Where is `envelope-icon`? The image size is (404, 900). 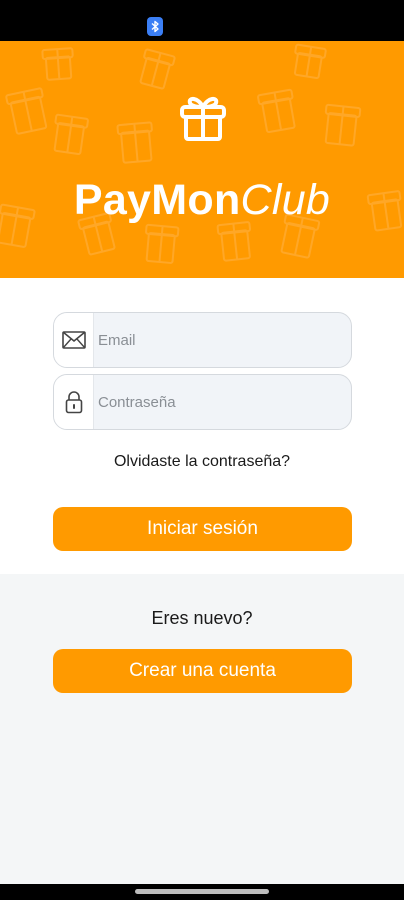 envelope-icon is located at coordinates (74, 340).